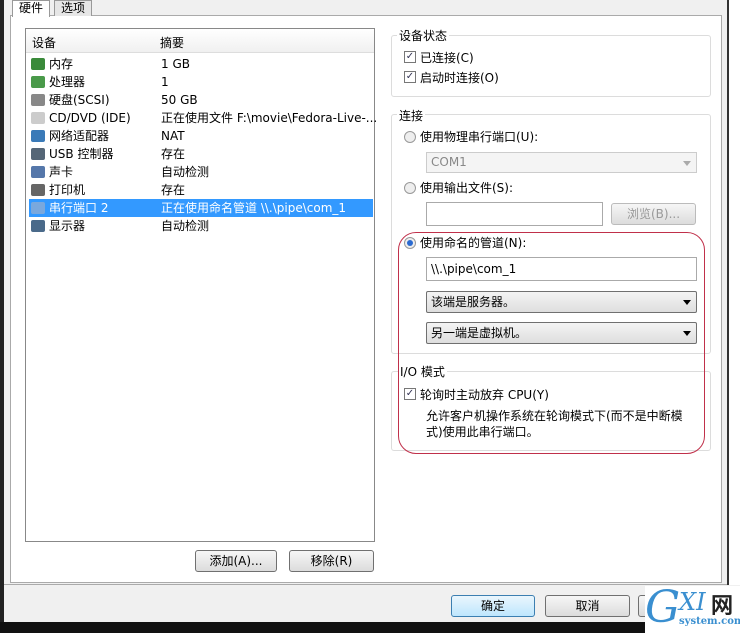 Image resolution: width=740 pixels, height=633 pixels. What do you see at coordinates (587, 606) in the screenshot?
I see `cancel-button: 取消` at bounding box center [587, 606].